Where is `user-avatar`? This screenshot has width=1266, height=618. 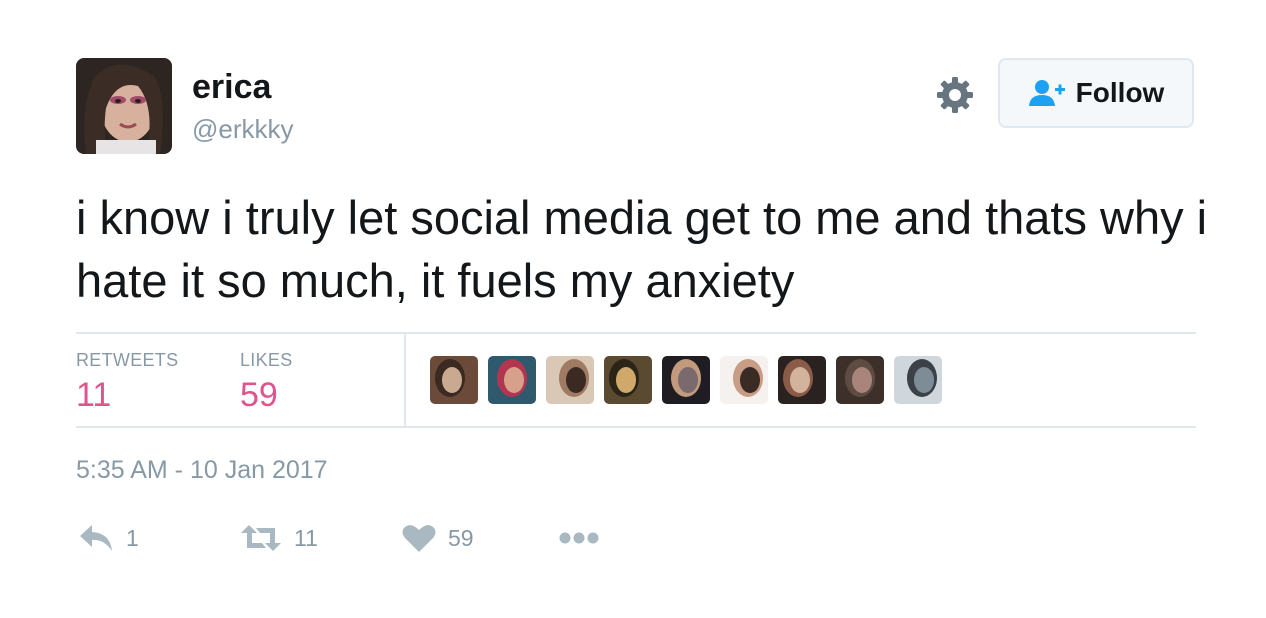
user-avatar is located at coordinates (124, 106).